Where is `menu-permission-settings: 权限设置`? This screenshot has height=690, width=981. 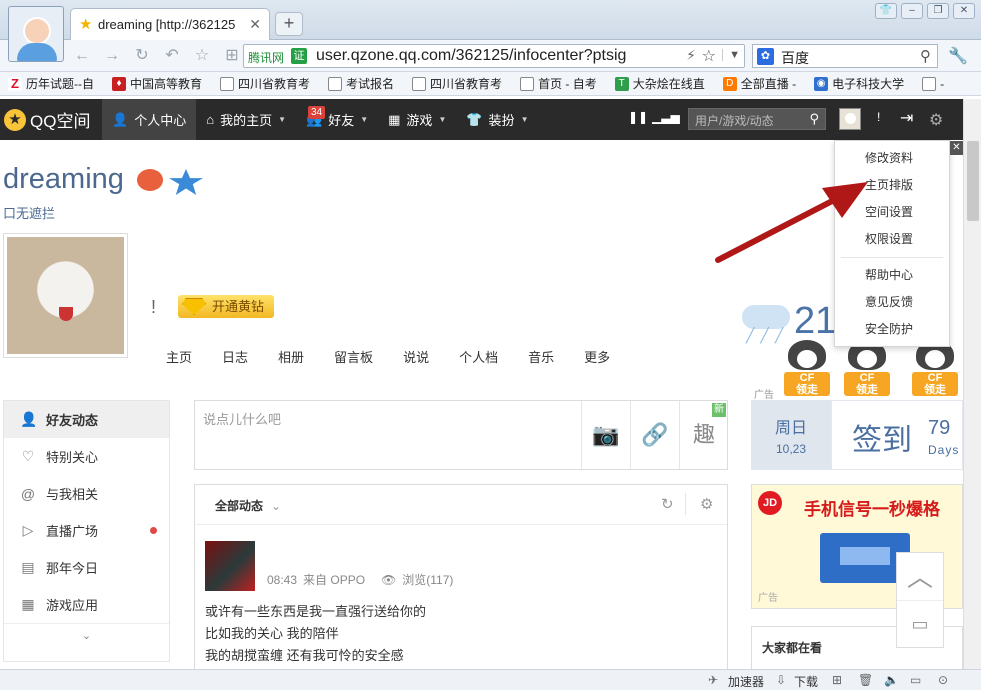
menu-permission-settings: 权限设置 is located at coordinates (892, 239).